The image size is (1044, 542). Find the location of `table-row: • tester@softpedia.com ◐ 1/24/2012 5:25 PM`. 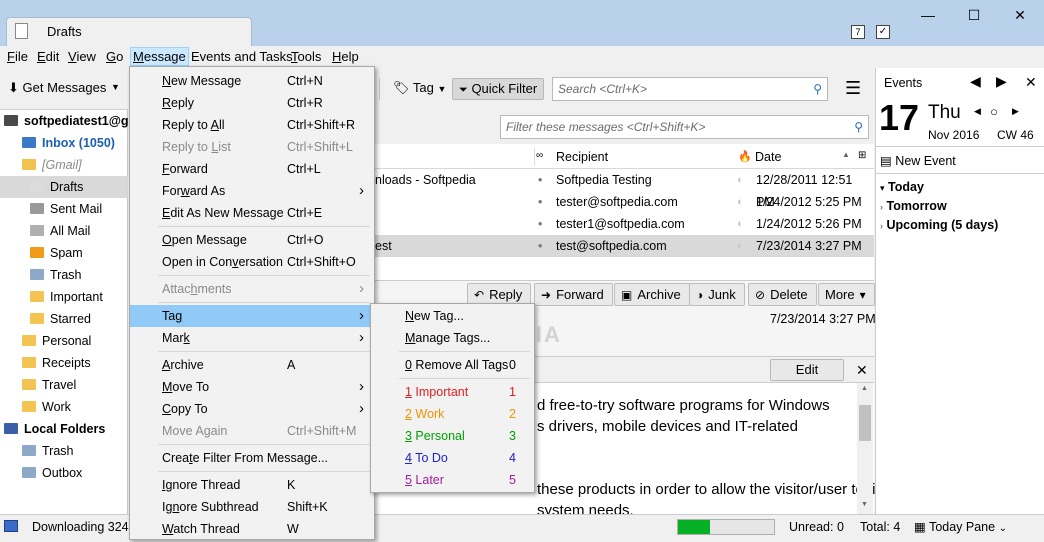

table-row: • tester@softpedia.com ◐ 1/24/2012 5:25 PM is located at coordinates (624, 202).